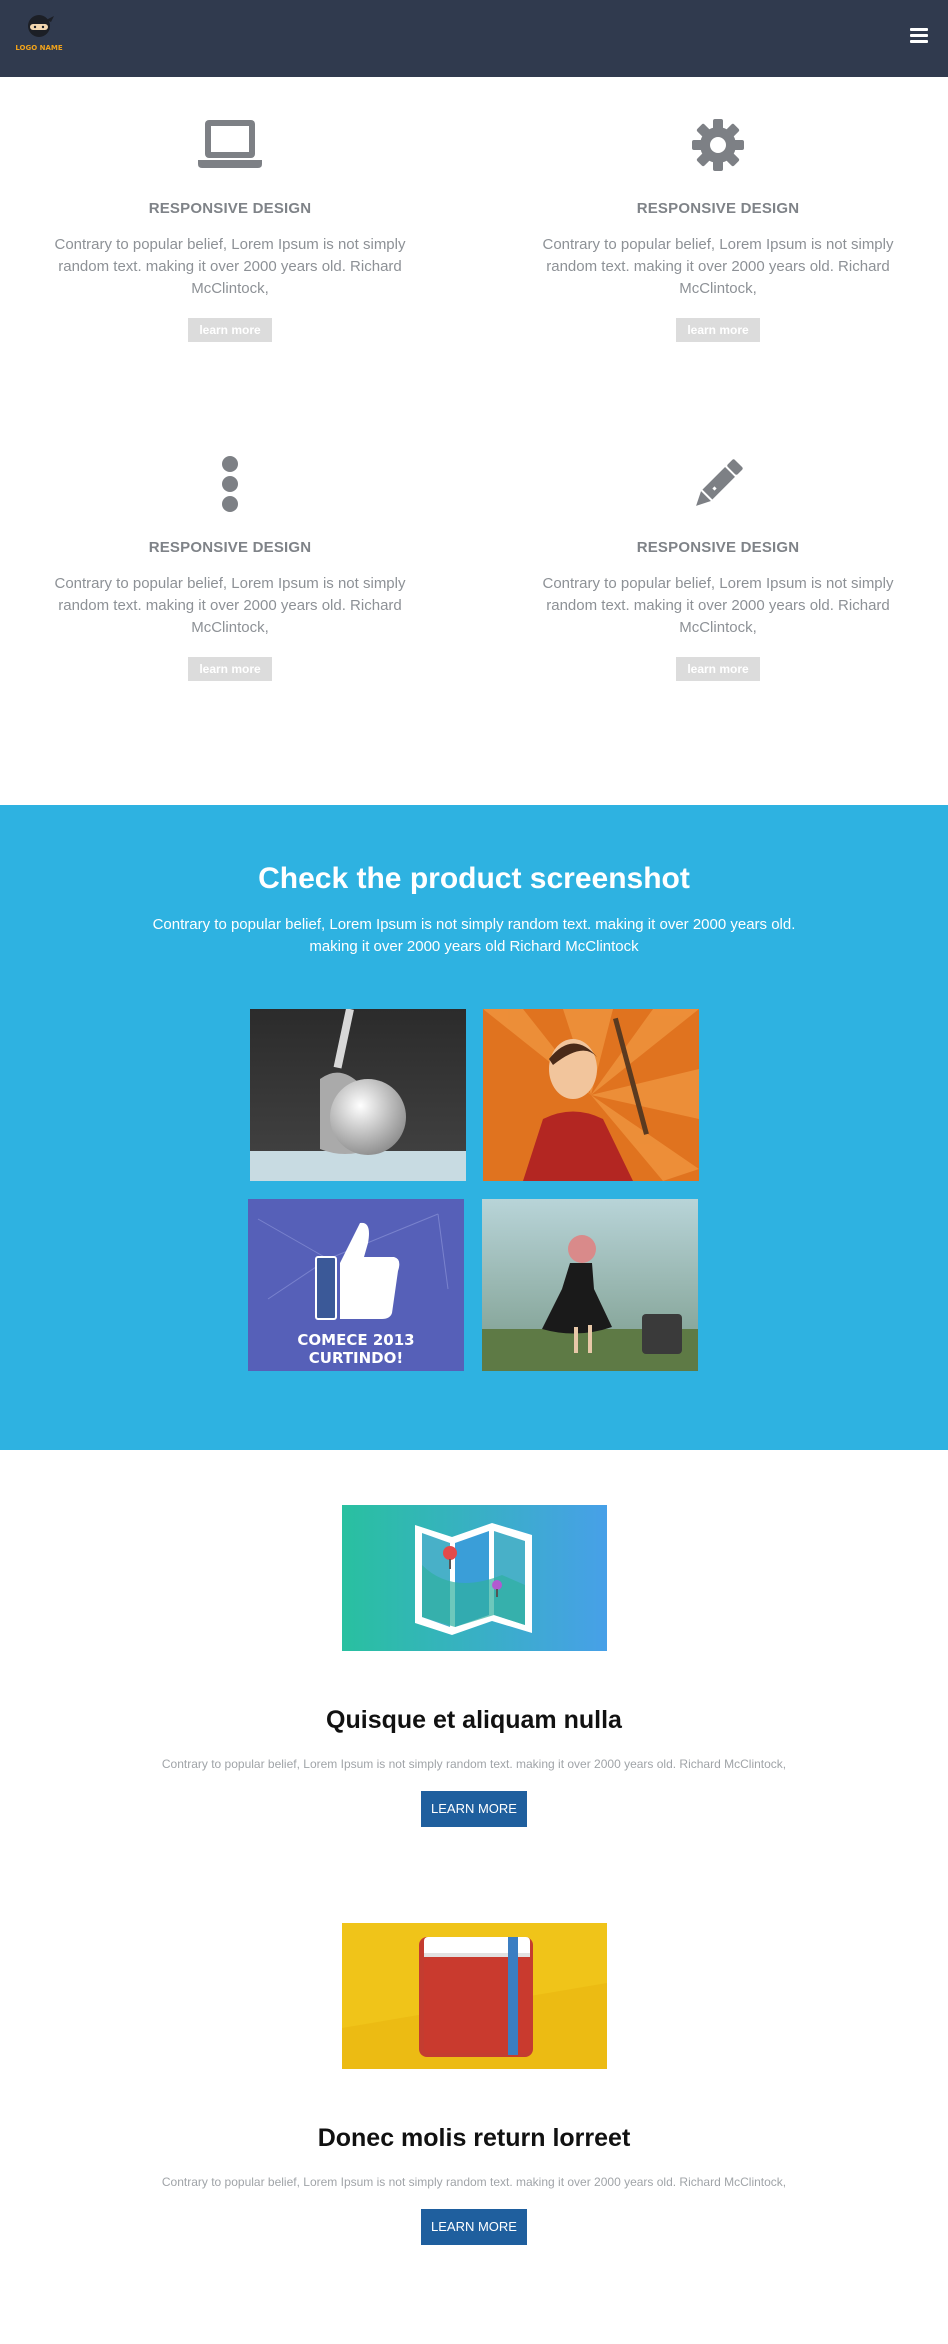 This screenshot has height=2344, width=948. I want to click on promo-title: Donec molis return lorreet, so click(474, 2138).